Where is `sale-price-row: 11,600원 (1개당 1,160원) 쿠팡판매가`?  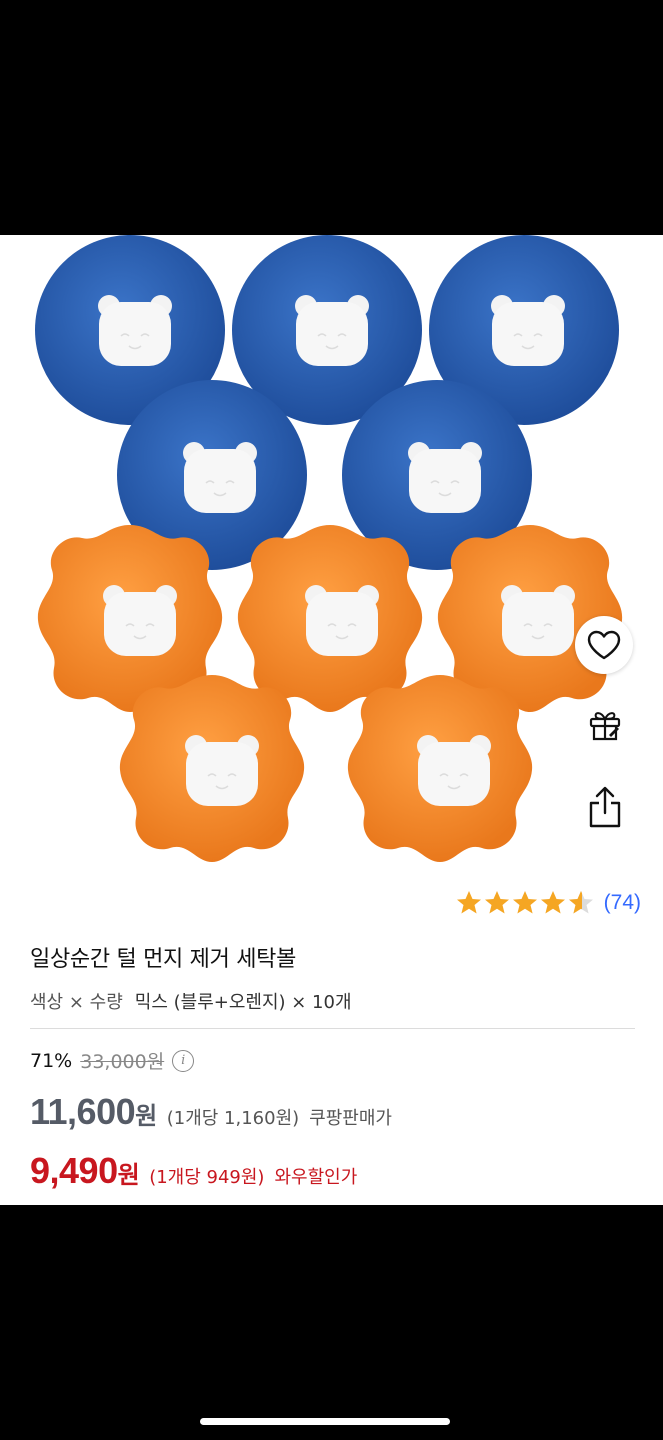 sale-price-row: 11,600원 (1개당 1,160원) 쿠팡판매가 is located at coordinates (211, 1112).